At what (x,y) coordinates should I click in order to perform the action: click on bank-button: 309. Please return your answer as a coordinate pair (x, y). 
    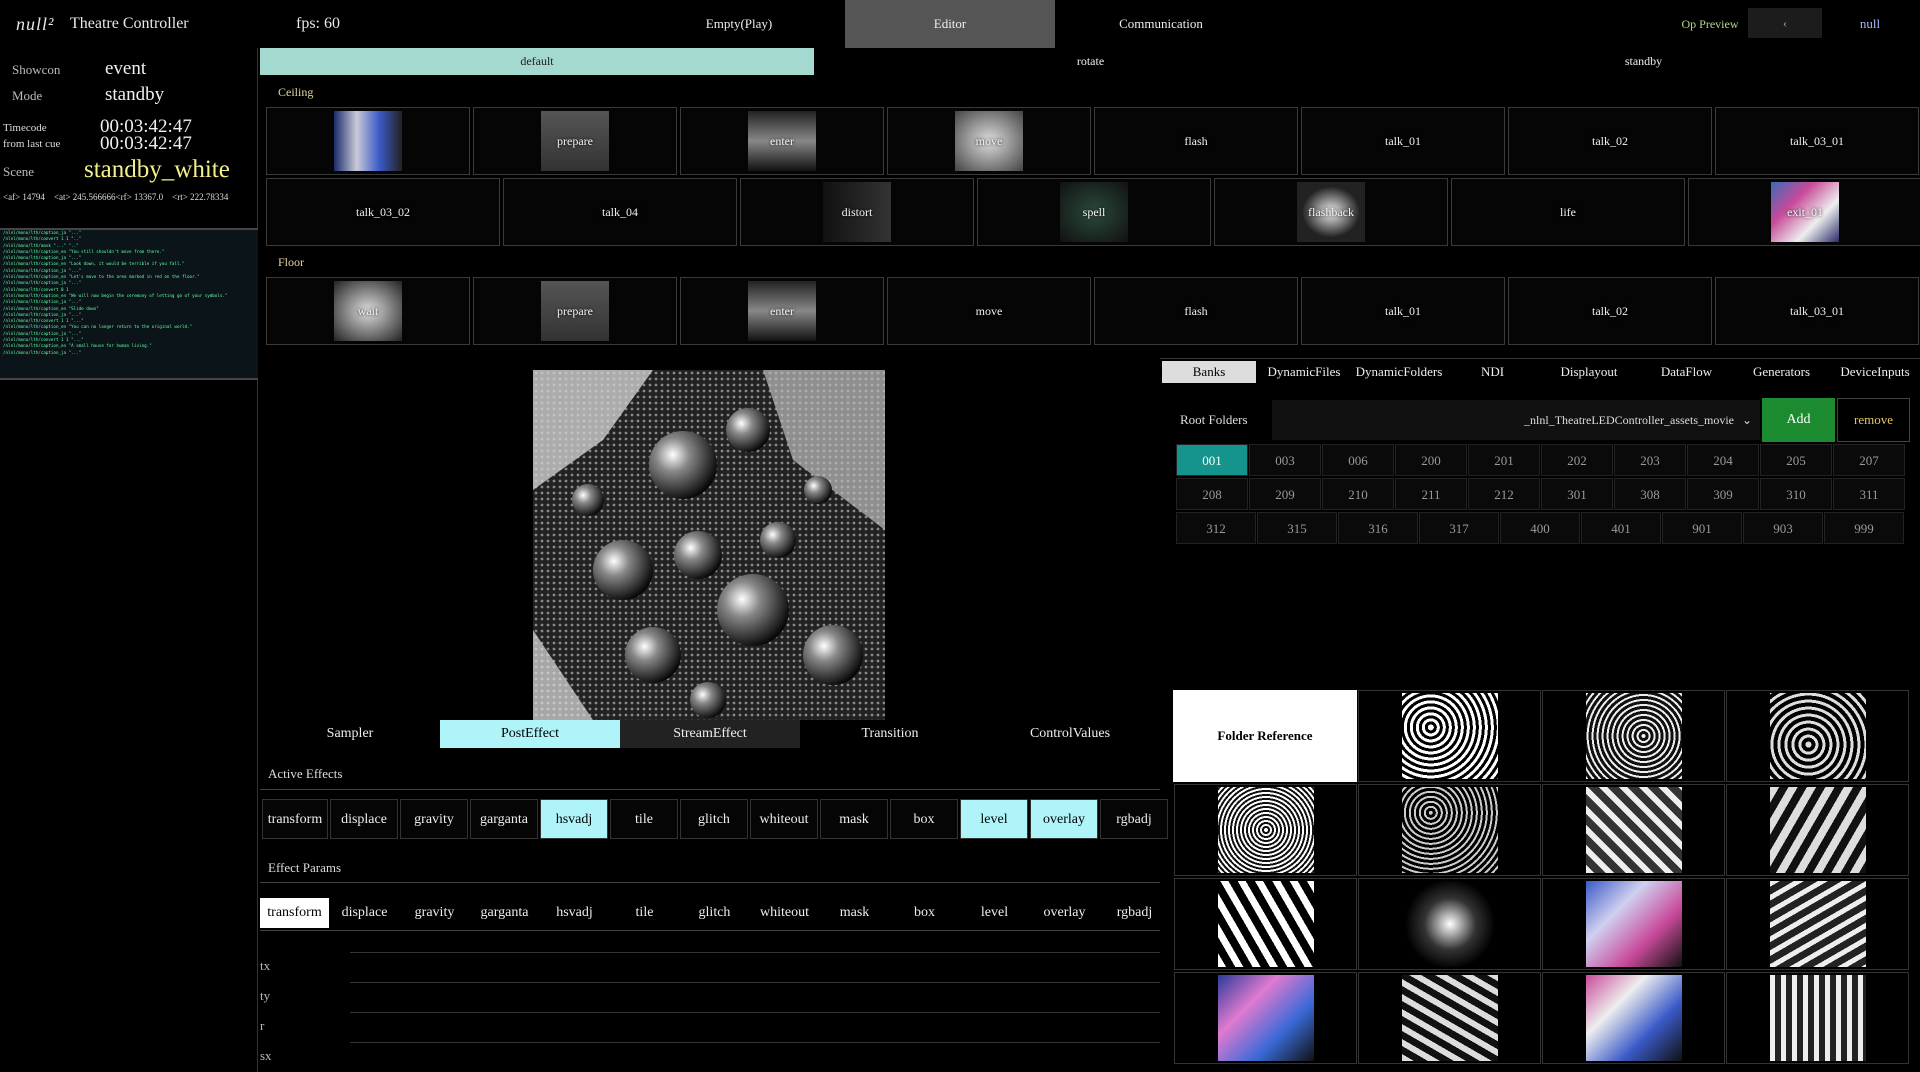
    Looking at the image, I should click on (1723, 494).